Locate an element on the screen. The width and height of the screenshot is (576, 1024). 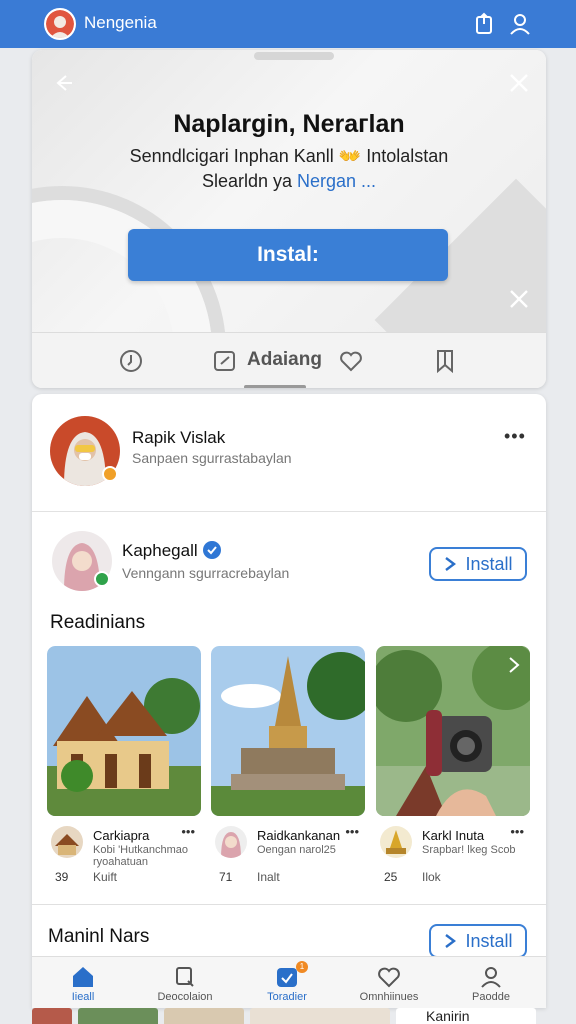
promo-subtitle: Senndlcigari Inphan Kanll 👐 Intolalstan is located at coordinates (289, 156).